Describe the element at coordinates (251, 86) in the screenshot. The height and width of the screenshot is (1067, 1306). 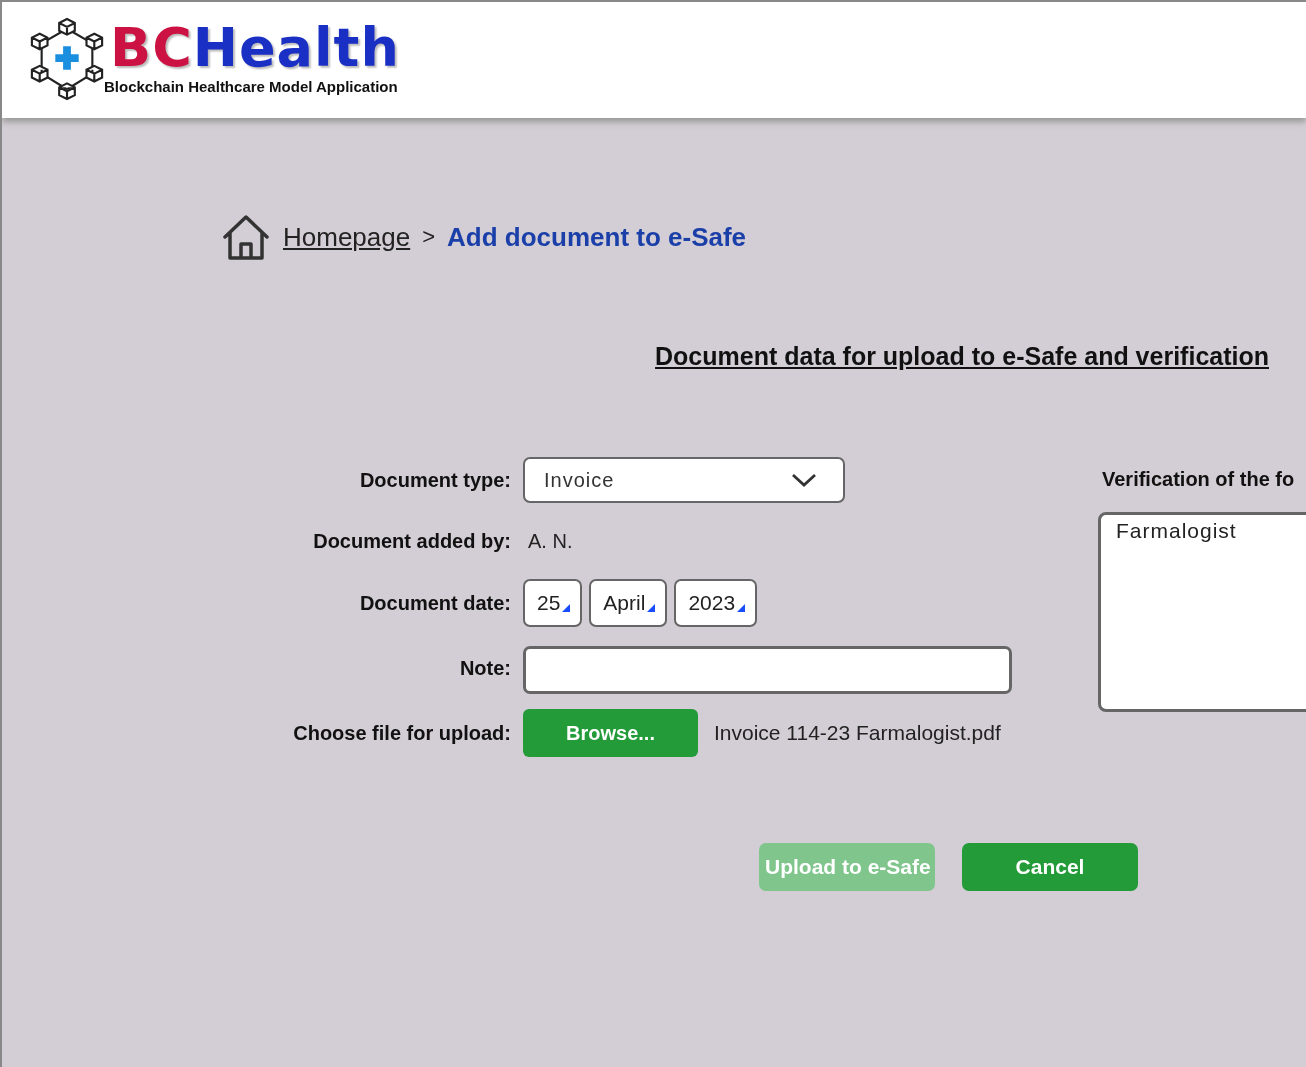
I see `app-tagline: Blockchain Healthcare Model Application` at that location.